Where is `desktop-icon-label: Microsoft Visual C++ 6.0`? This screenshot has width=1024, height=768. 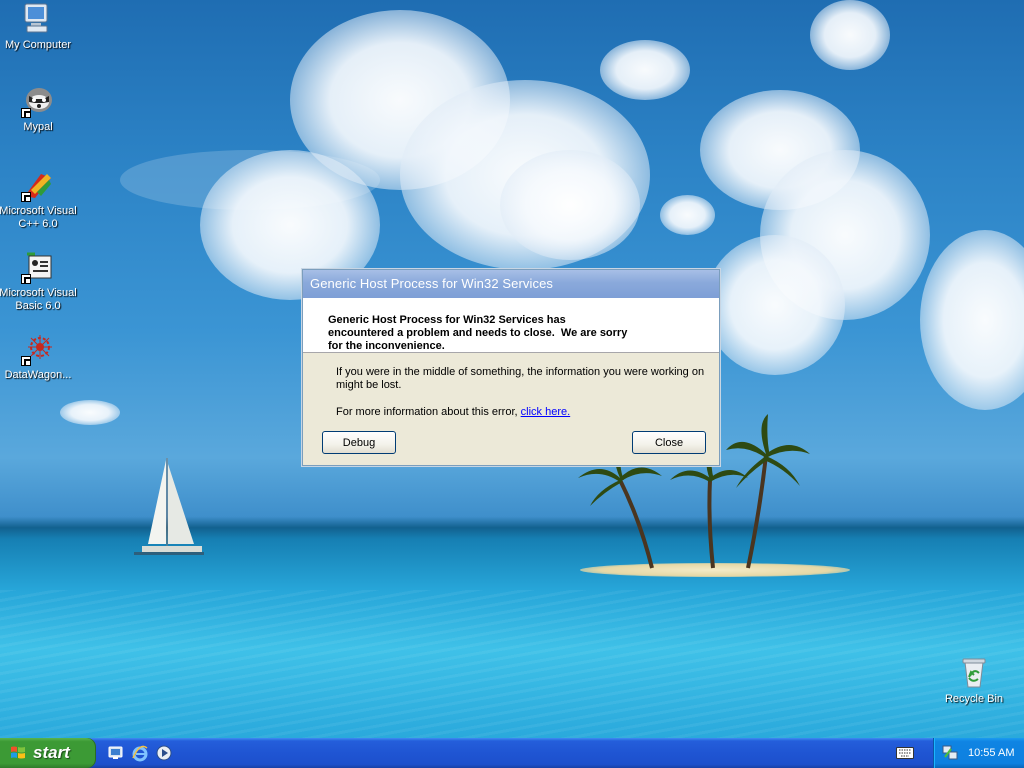
desktop-icon-label: Microsoft Visual C++ 6.0 is located at coordinates (38, 217).